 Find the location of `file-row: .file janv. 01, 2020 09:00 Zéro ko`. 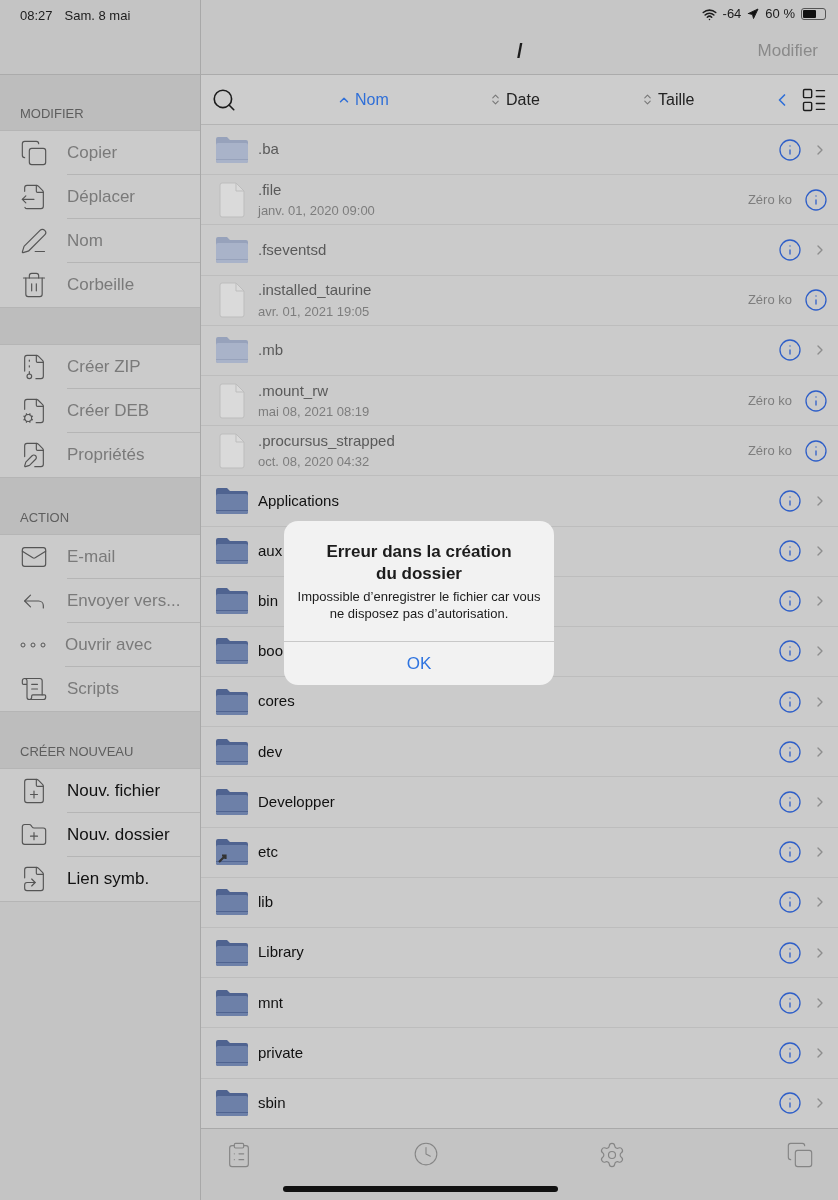

file-row: .file janv. 01, 2020 09:00 Zéro ko is located at coordinates (519, 200).